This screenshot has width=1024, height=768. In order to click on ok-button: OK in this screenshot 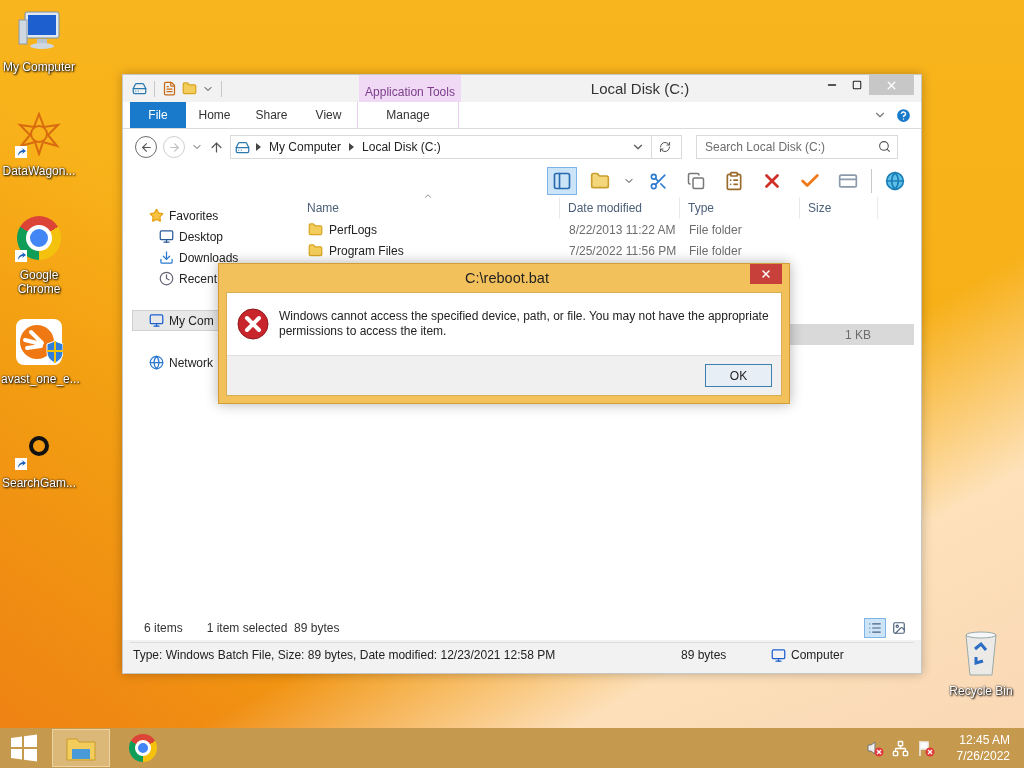, I will do `click(738, 375)`.